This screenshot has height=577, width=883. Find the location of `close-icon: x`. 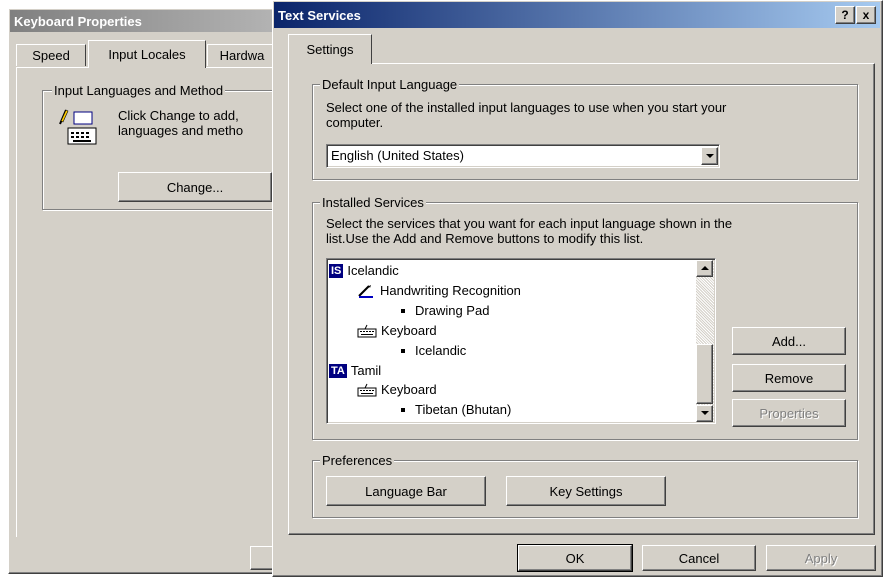

close-icon: x is located at coordinates (866, 15).